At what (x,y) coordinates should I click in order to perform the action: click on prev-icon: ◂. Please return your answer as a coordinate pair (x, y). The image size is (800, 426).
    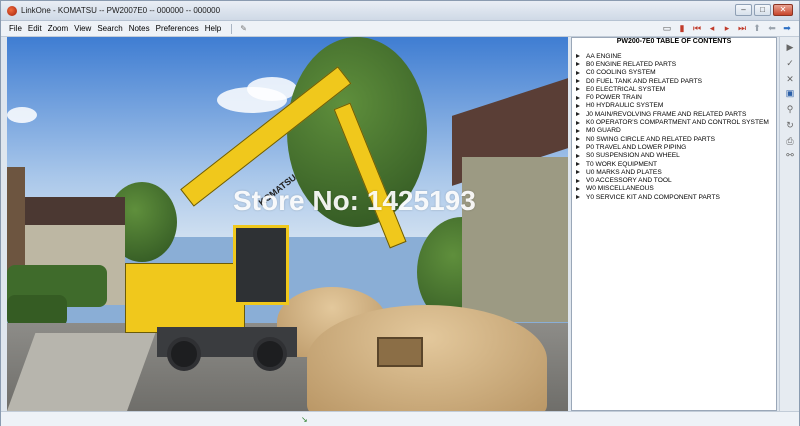
    Looking at the image, I should click on (712, 28).